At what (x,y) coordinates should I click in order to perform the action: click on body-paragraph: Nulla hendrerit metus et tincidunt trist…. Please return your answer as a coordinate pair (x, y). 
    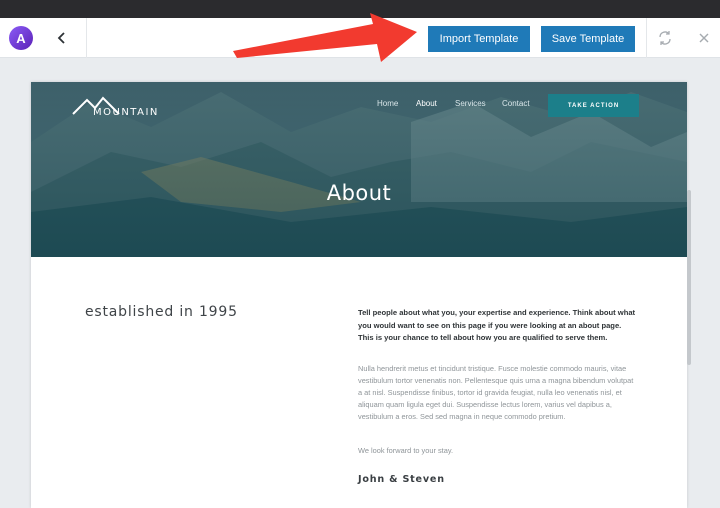
    Looking at the image, I should click on (496, 392).